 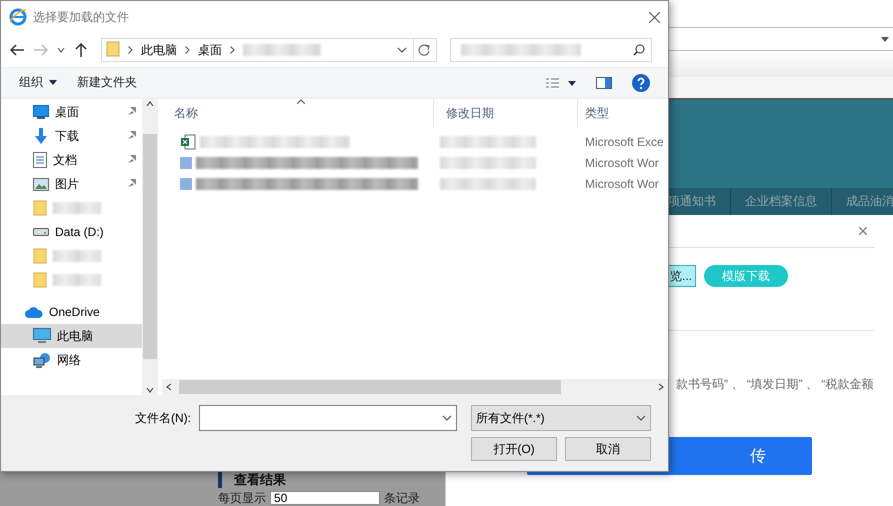 What do you see at coordinates (624, 141) in the screenshot?
I see `file-type: Microsoft Exce` at bounding box center [624, 141].